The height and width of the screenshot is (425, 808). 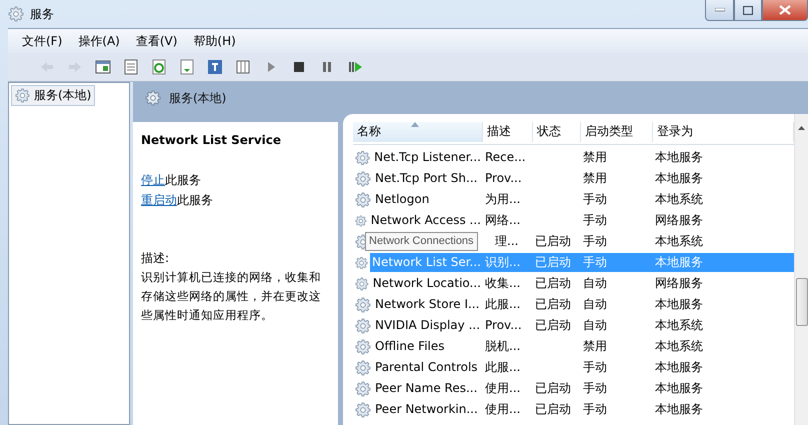 What do you see at coordinates (418, 132) in the screenshot?
I see `column-header: 名称` at bounding box center [418, 132].